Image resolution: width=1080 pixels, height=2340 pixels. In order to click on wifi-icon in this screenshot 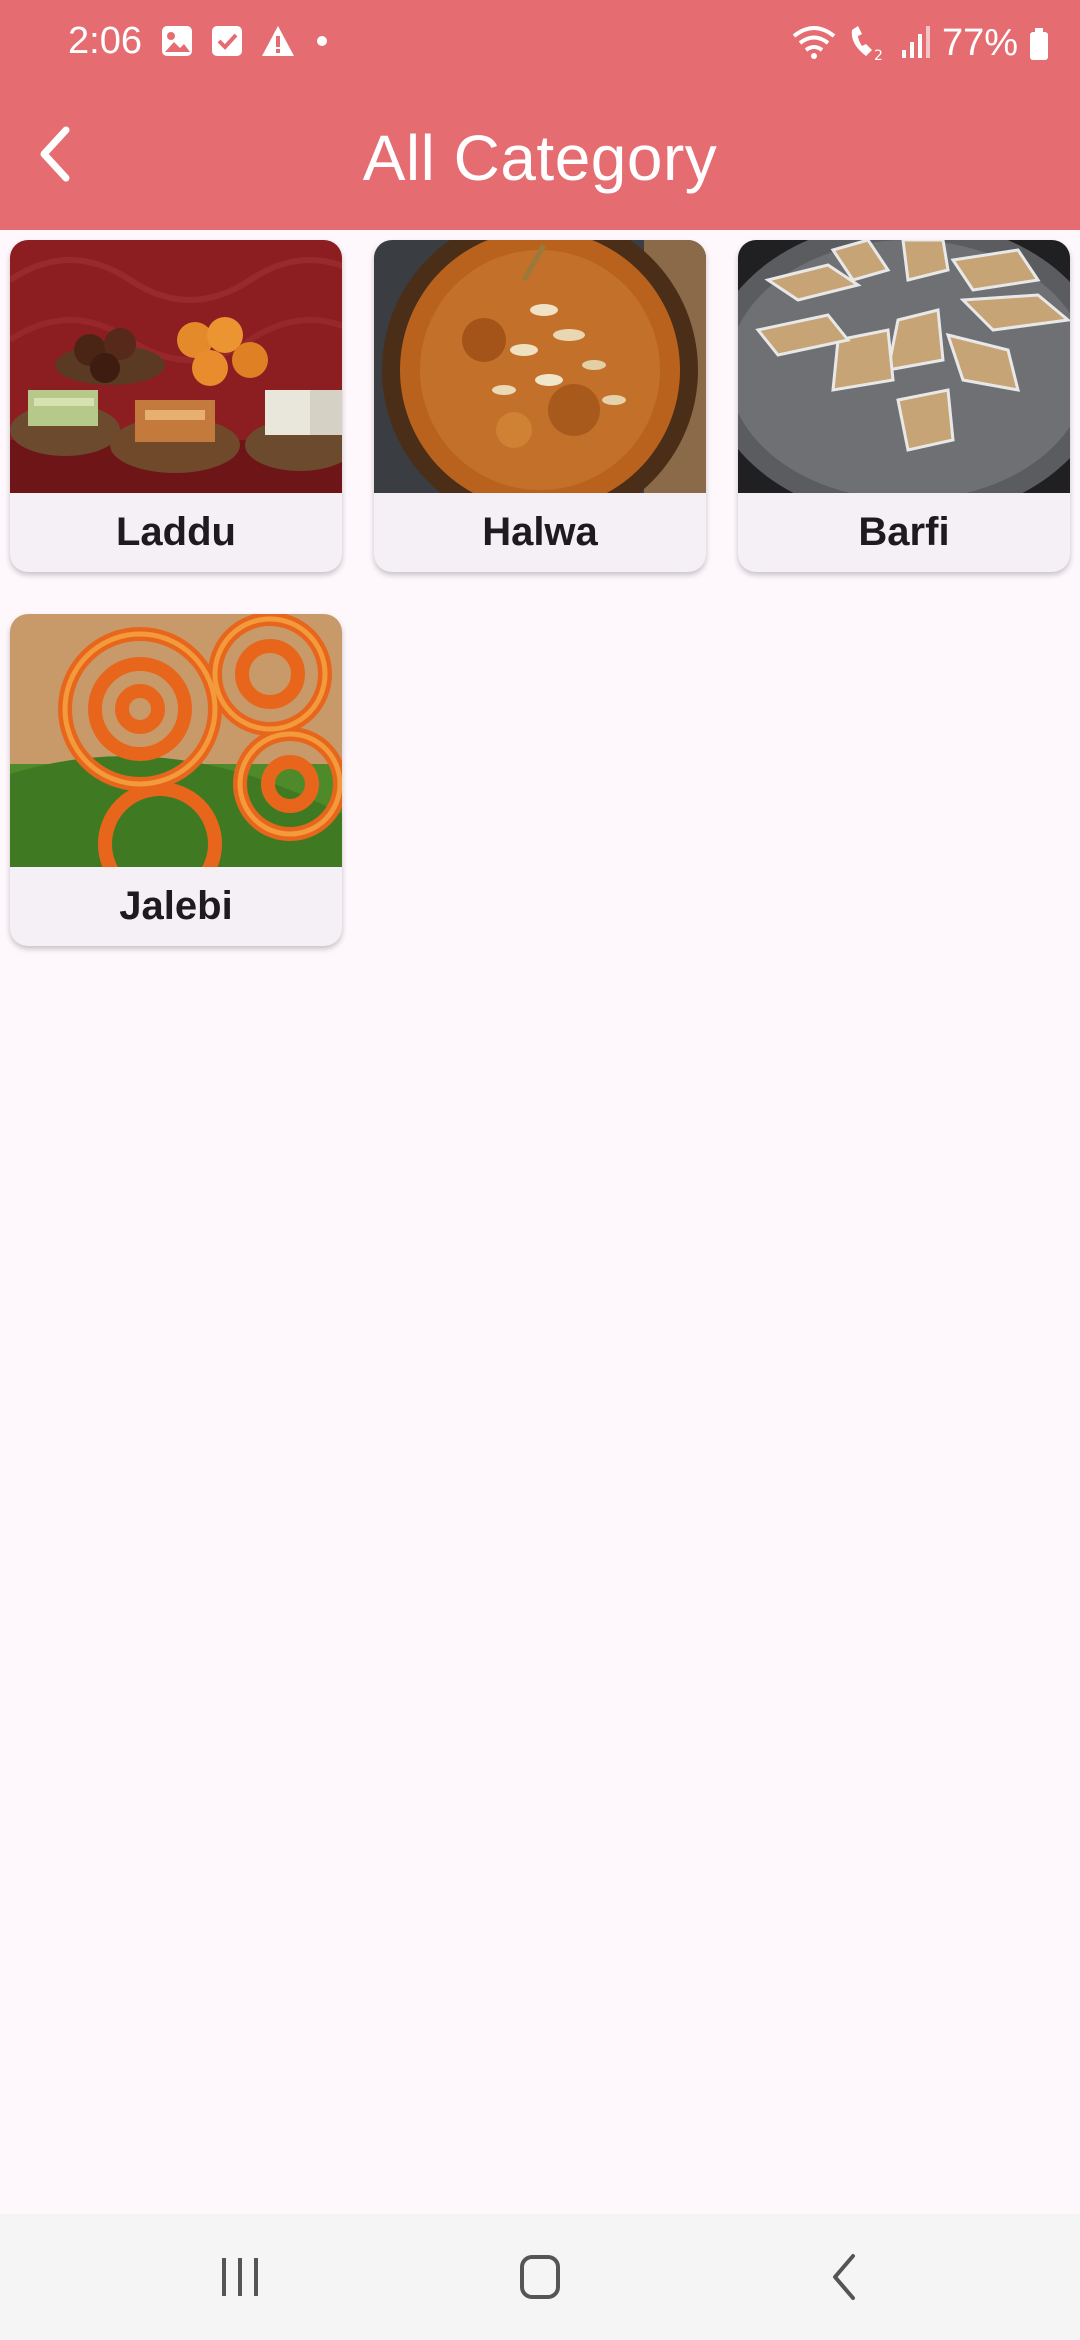, I will do `click(814, 43)`.